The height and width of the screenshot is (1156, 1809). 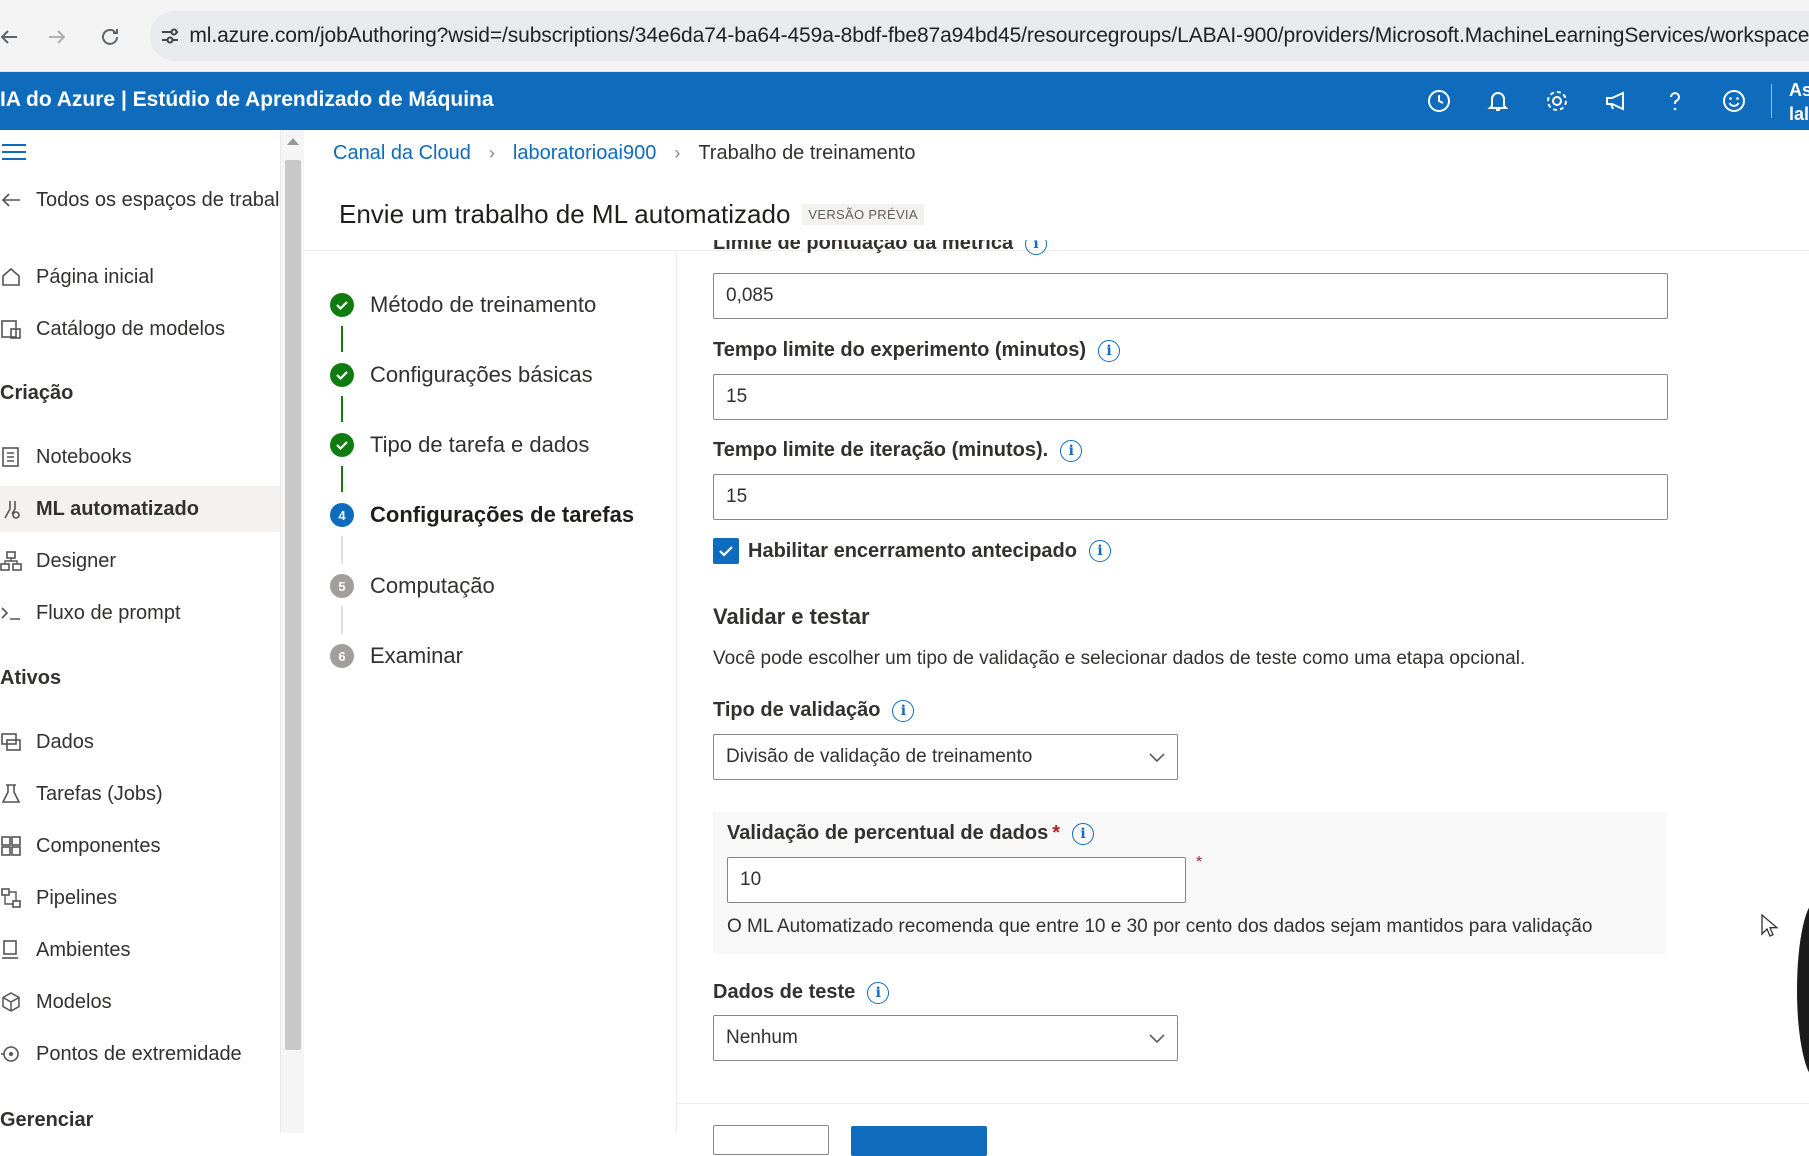 I want to click on test-data-dropdown: Nenhum, so click(x=945, y=1038).